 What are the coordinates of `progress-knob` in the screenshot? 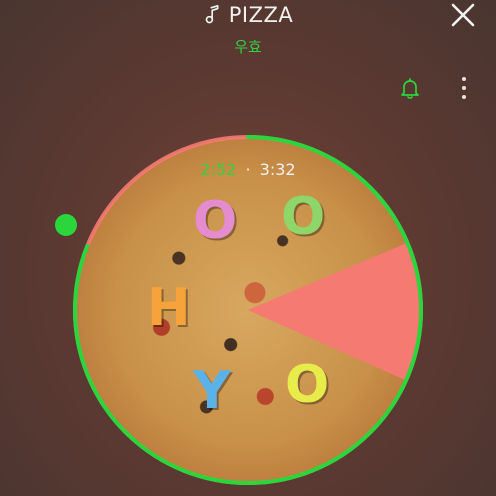 It's located at (66, 225).